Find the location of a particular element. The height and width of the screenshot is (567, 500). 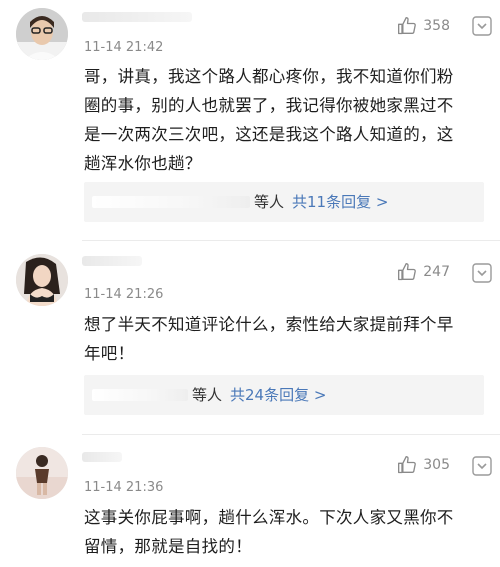

comment-text-line: 哥，讲真，我这个路人都心疼你，我不知道你们粉 is located at coordinates (269, 76).